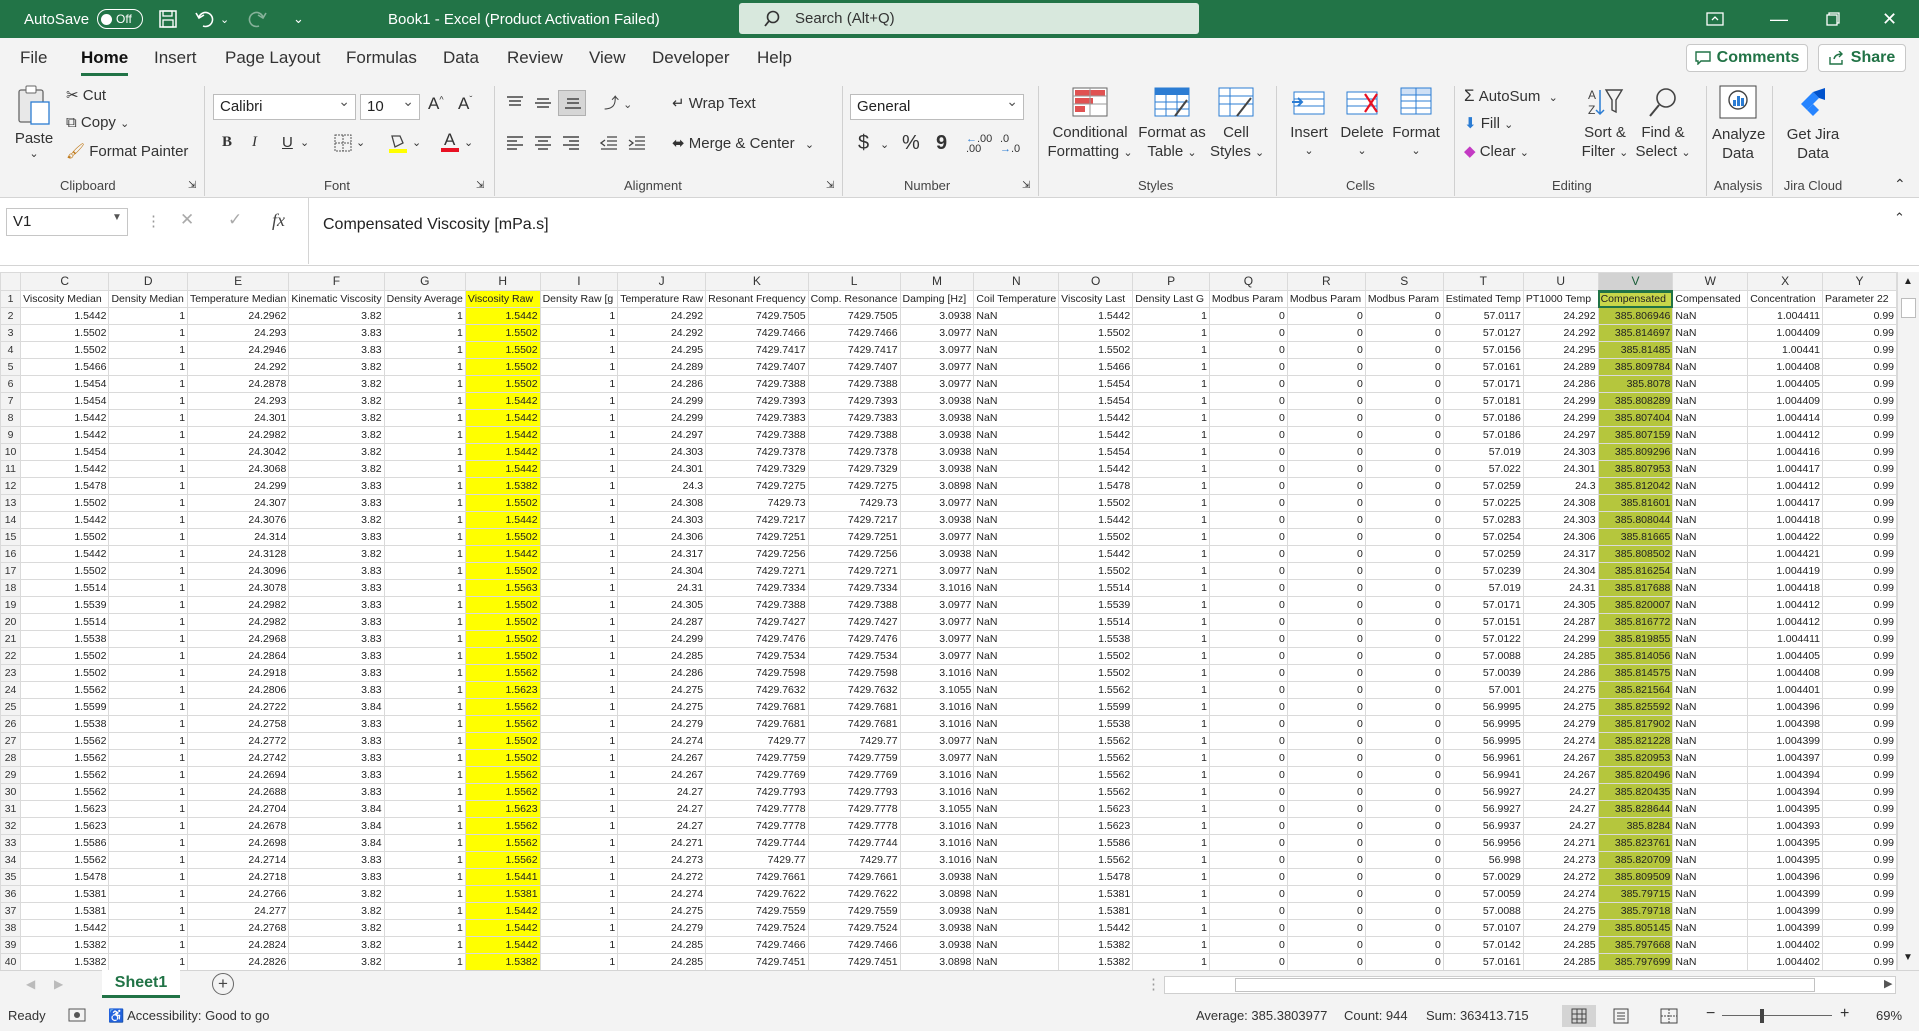 The image size is (1919, 1031). Describe the element at coordinates (1663, 124) in the screenshot. I see `find-select-button: Find & Select ⌄` at that location.